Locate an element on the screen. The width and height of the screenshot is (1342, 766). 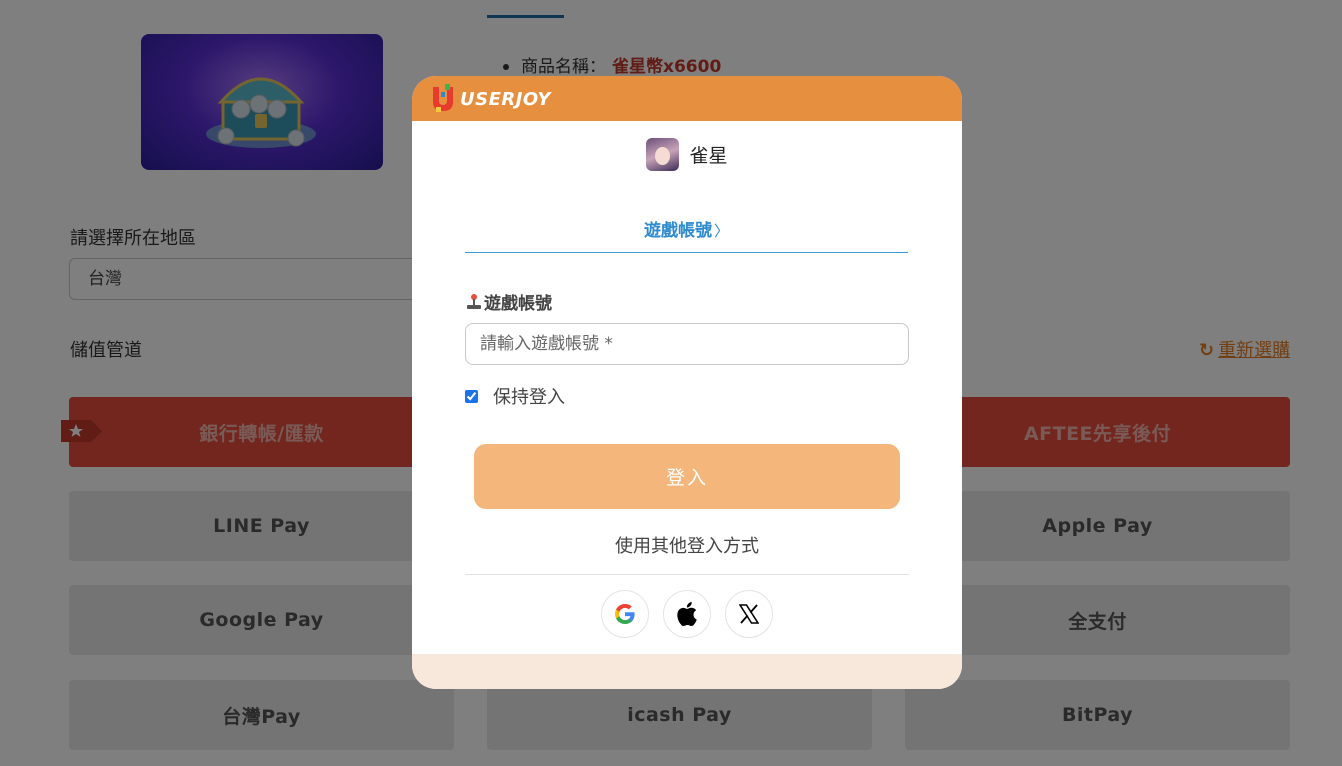
keep-login-checkbox is located at coordinates (471, 396).